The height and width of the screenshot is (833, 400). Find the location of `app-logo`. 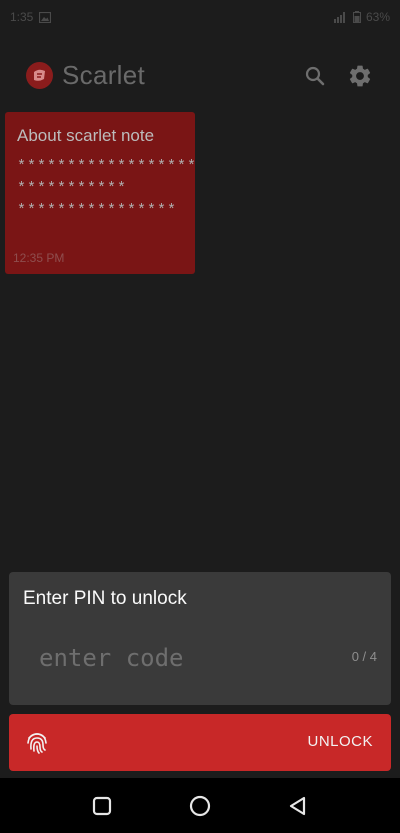

app-logo is located at coordinates (39, 75).